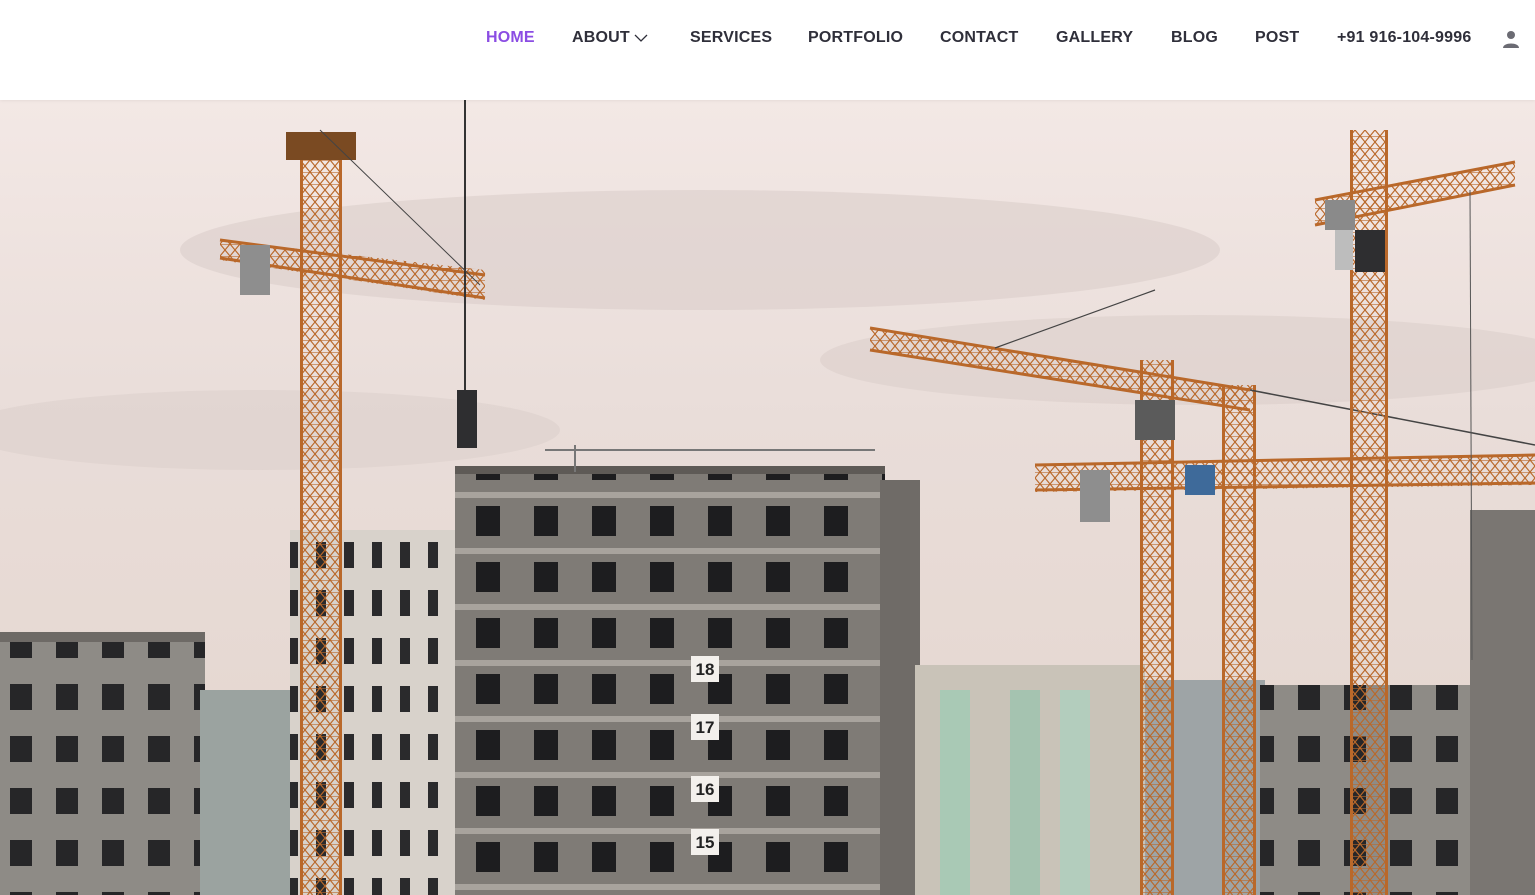 The height and width of the screenshot is (895, 1535). What do you see at coordinates (510, 38) in the screenshot?
I see `nav-home: HOME` at bounding box center [510, 38].